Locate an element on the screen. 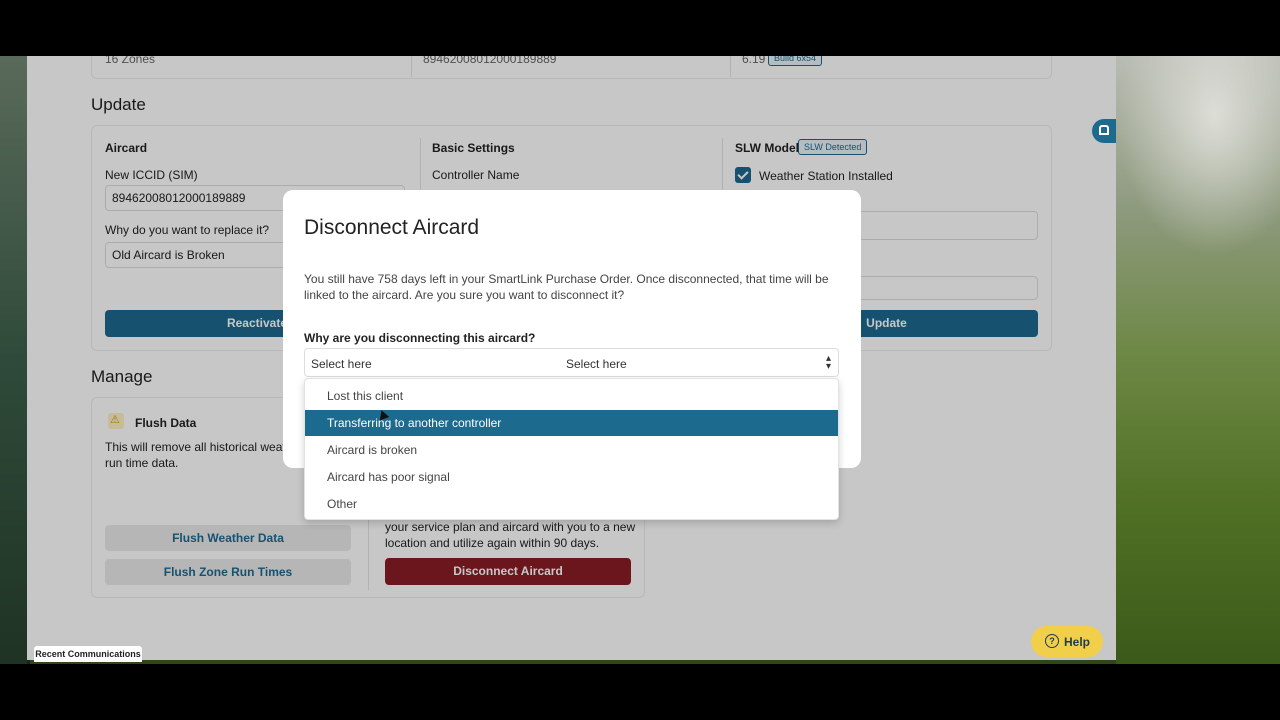 Image resolution: width=1280 pixels, height=720 pixels. question-icon: ? is located at coordinates (1052, 641).